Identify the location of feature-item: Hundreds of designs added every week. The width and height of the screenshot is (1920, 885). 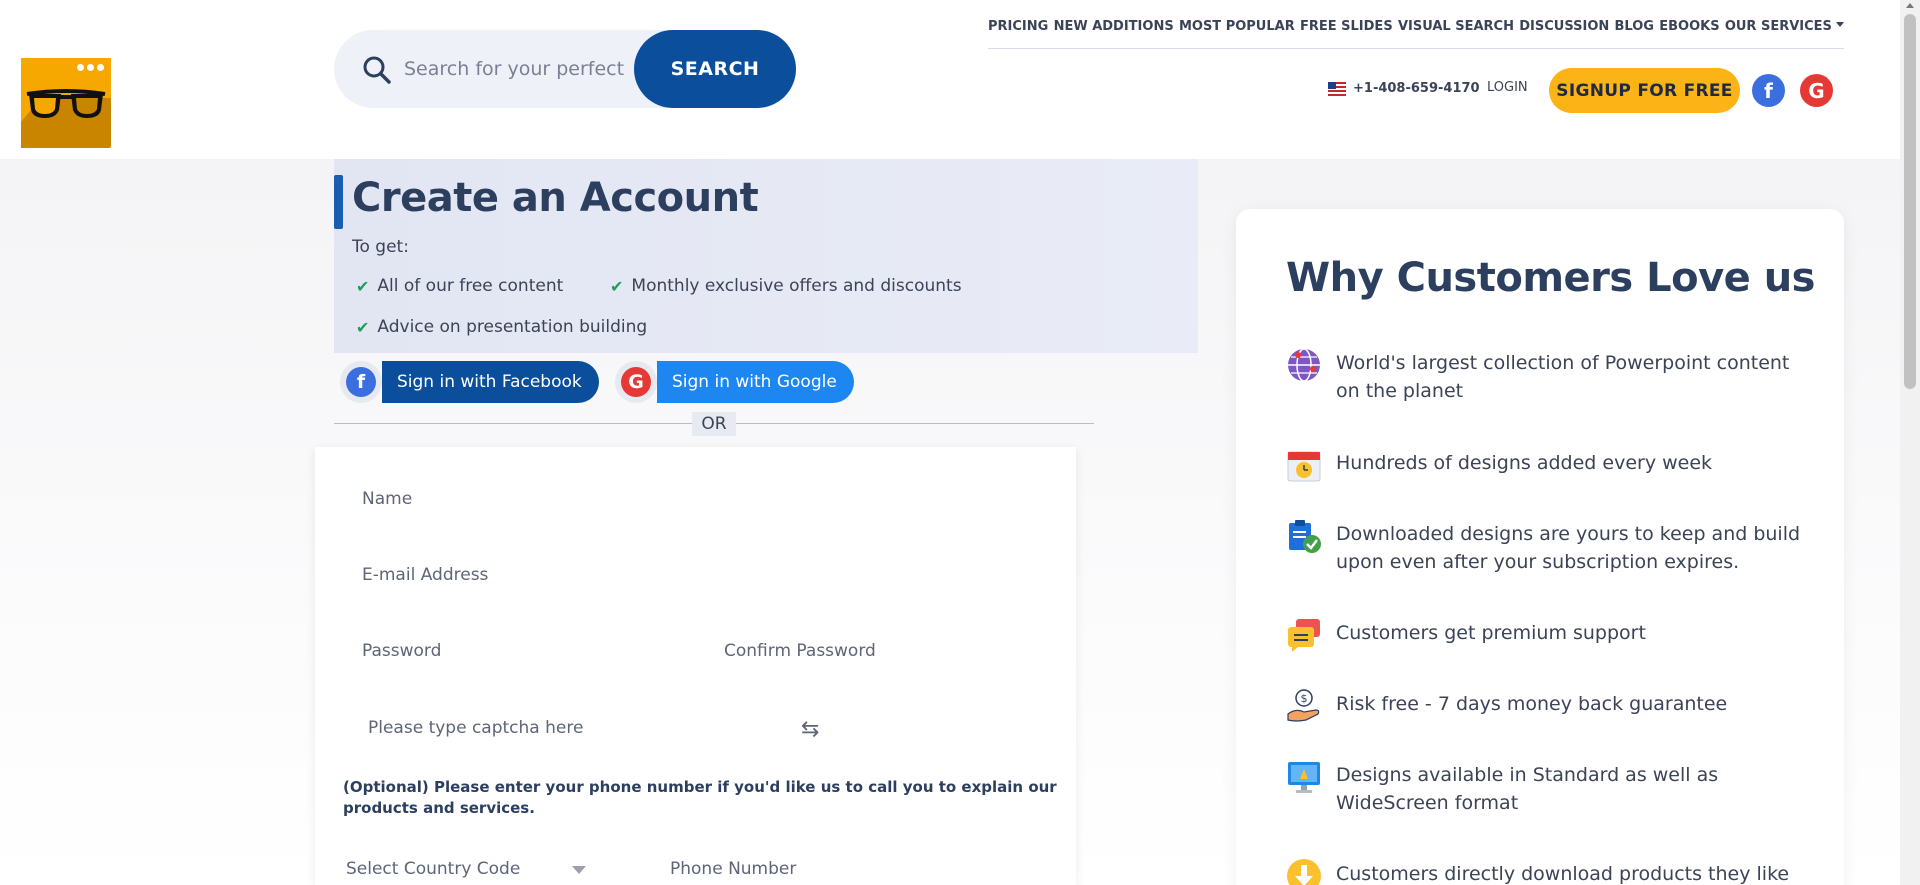
(1546, 466).